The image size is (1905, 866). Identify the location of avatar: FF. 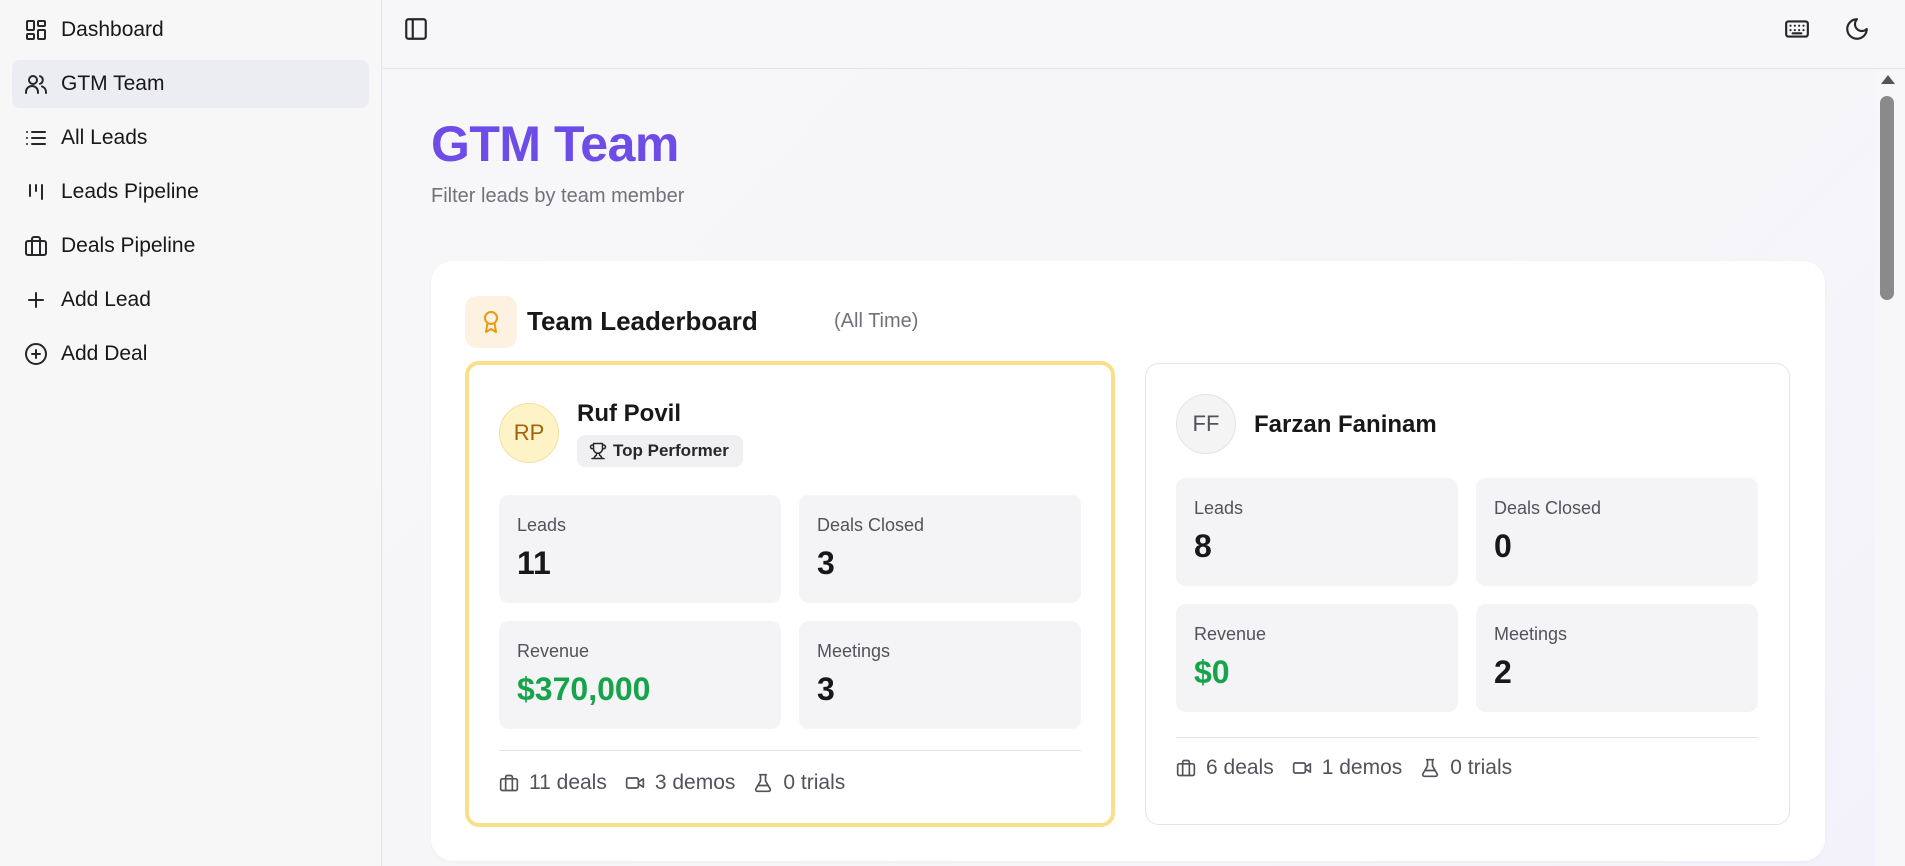
(1206, 424).